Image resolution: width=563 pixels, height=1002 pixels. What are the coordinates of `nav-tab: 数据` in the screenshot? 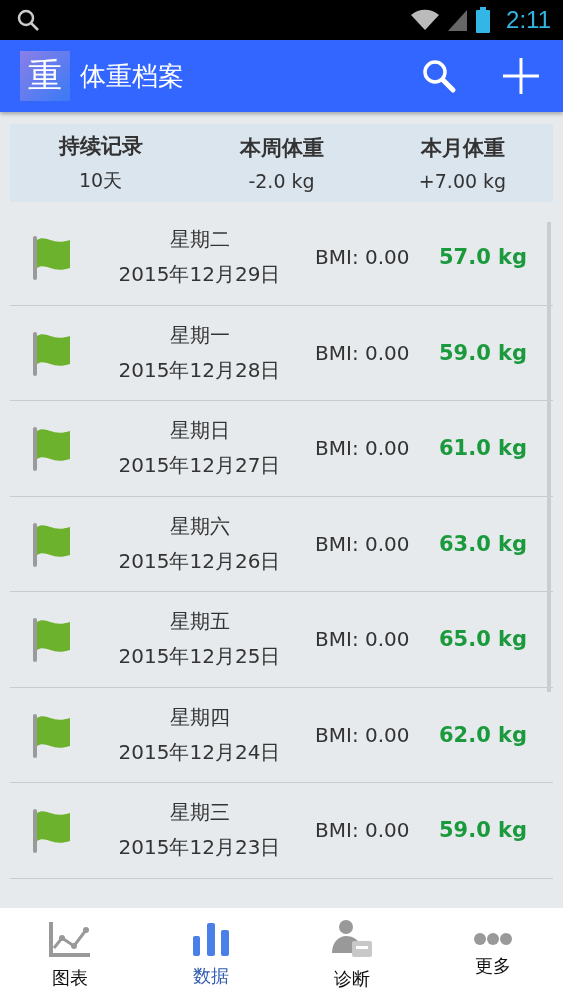 It's located at (211, 955).